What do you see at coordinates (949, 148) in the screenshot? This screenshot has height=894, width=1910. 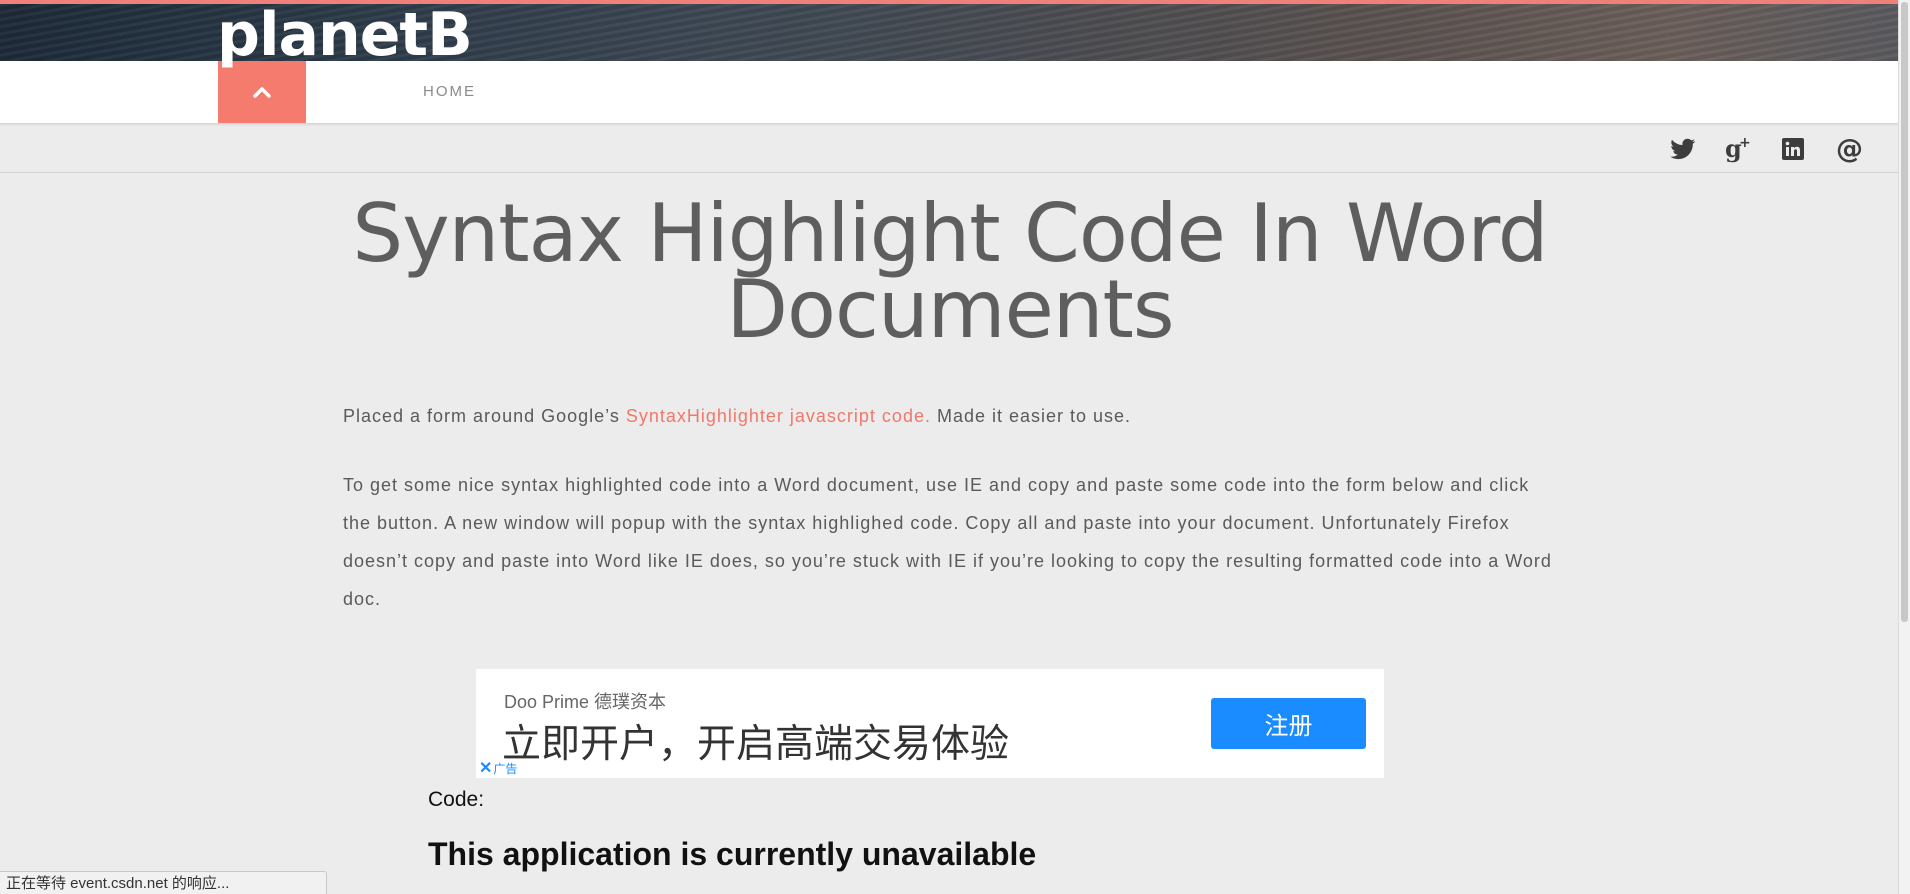 I see `social-bar: g + @` at bounding box center [949, 148].